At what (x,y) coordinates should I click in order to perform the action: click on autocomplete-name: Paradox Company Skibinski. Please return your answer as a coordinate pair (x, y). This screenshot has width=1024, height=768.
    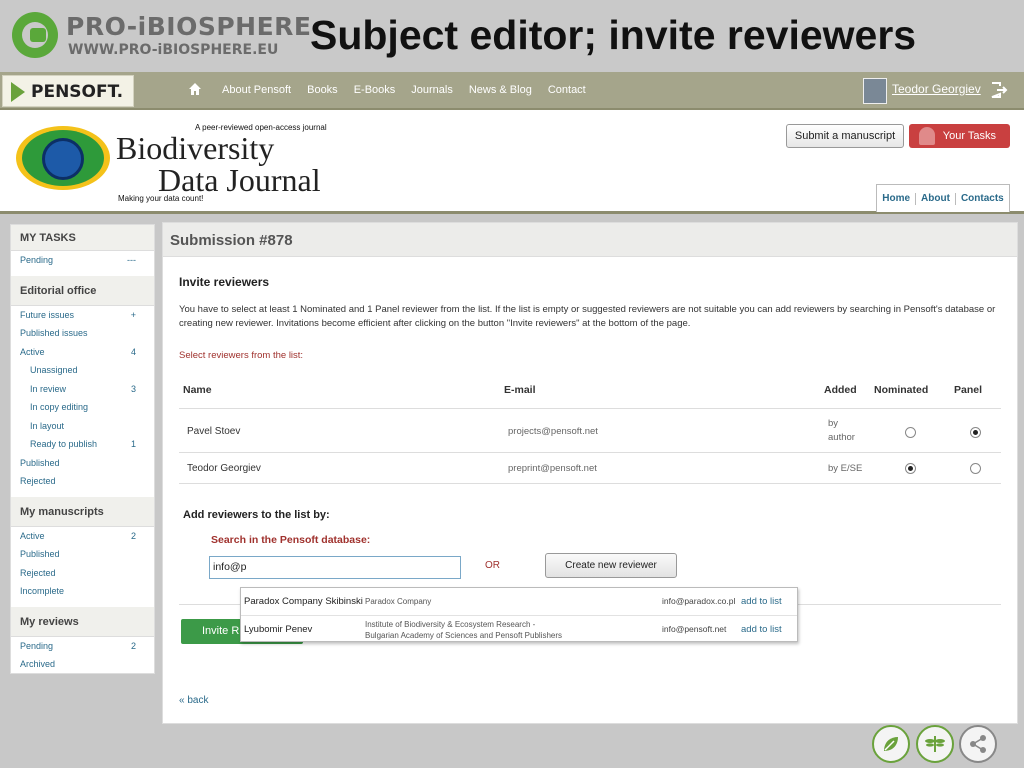
    Looking at the image, I should click on (303, 601).